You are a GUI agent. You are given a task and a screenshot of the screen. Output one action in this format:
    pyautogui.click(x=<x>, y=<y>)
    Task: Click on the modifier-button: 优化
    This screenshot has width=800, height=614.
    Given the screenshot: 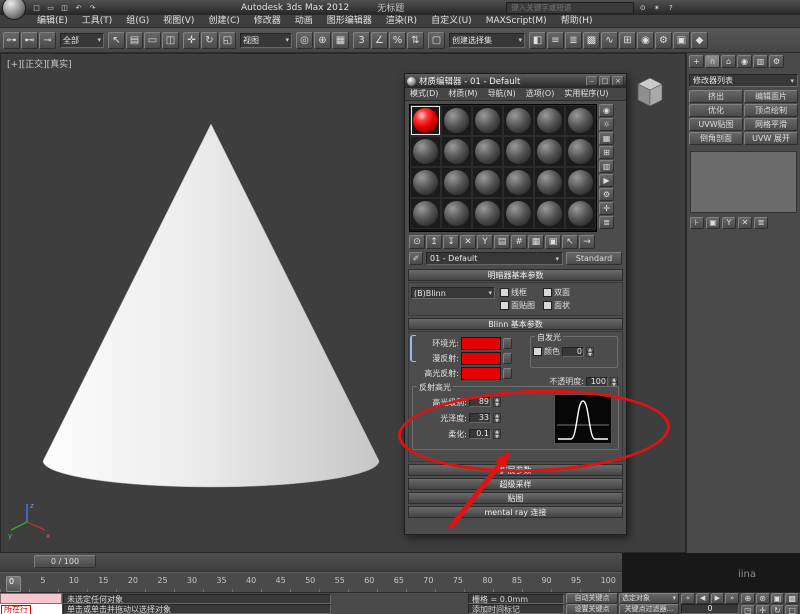 What is the action you would take?
    pyautogui.click(x=716, y=110)
    